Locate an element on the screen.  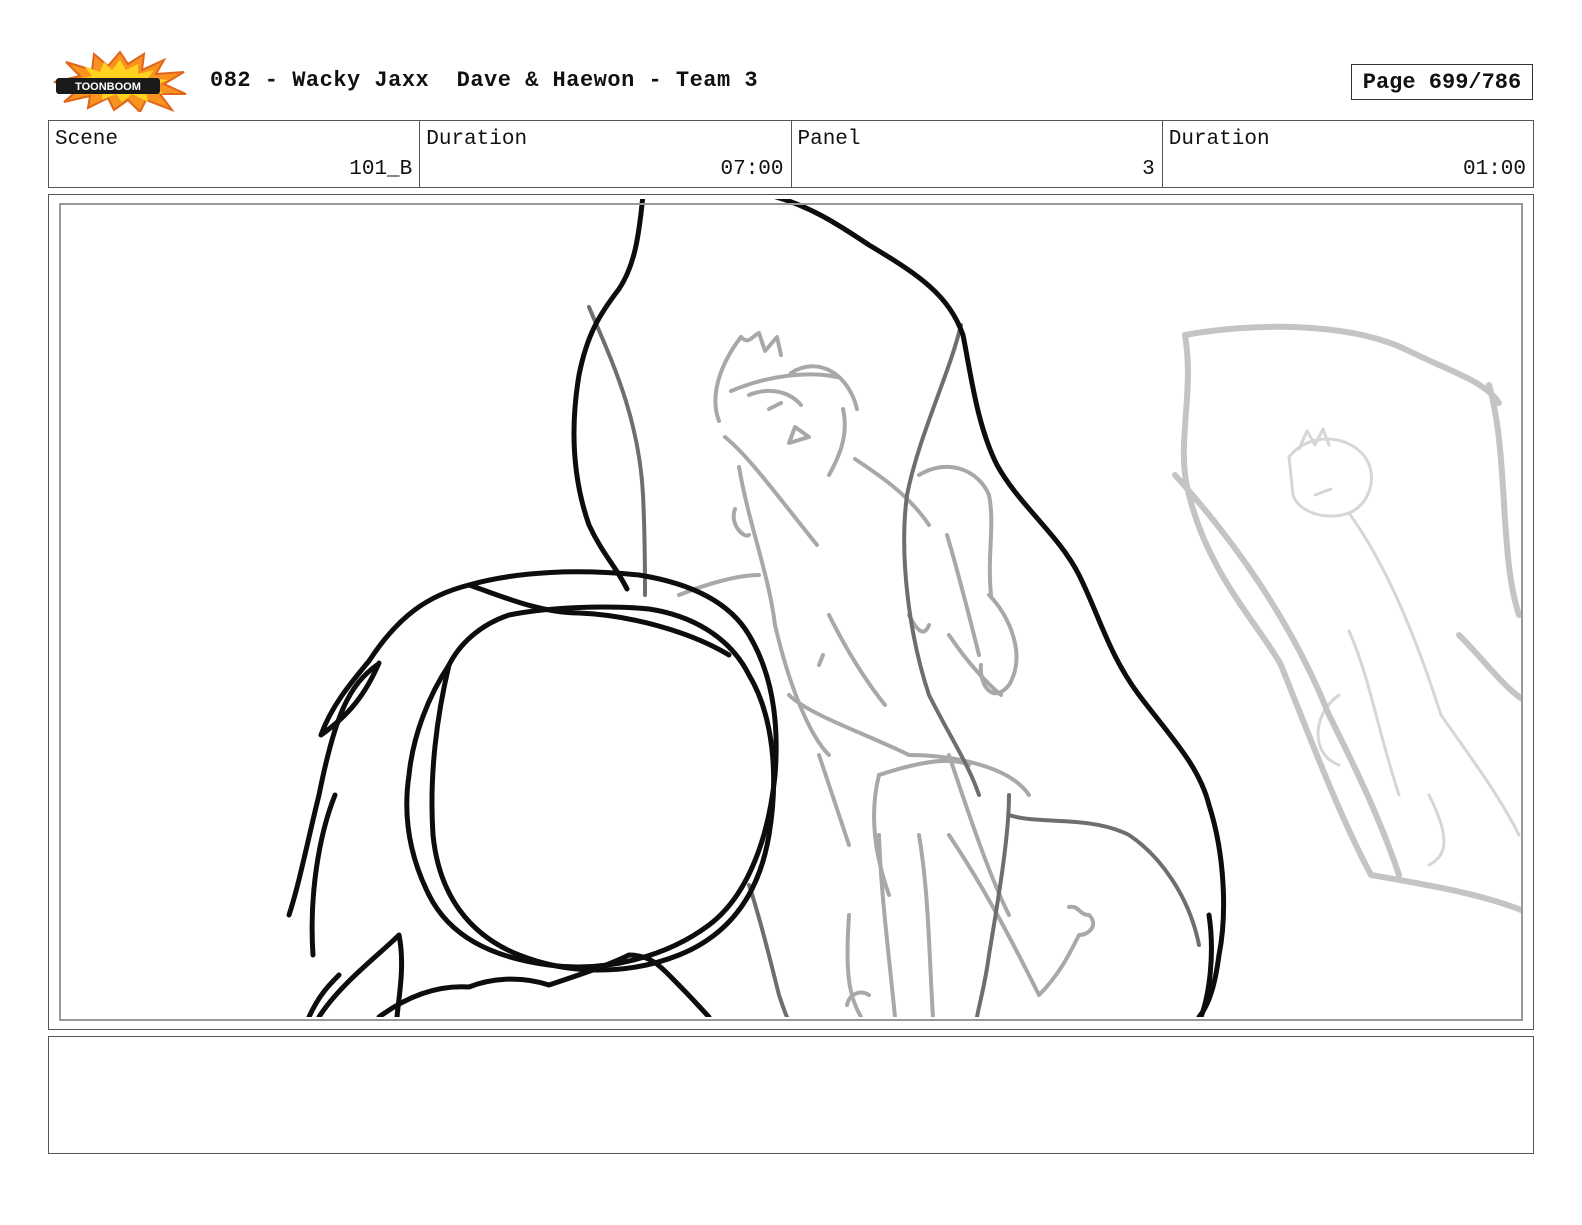
scene-duration-cell: Duration 07:00 is located at coordinates (606, 154).